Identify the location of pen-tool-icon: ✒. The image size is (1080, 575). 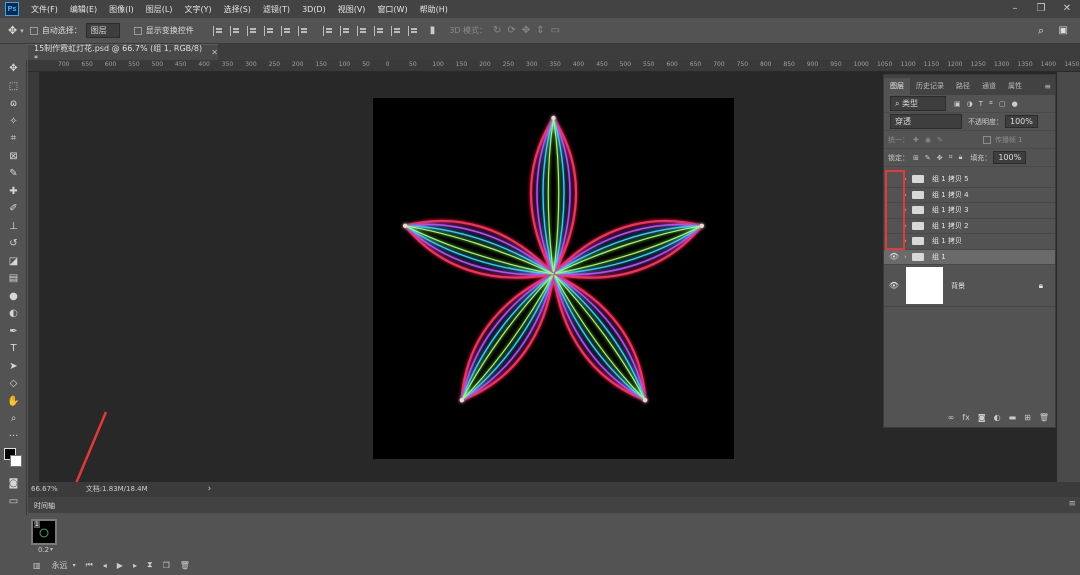
(13, 332).